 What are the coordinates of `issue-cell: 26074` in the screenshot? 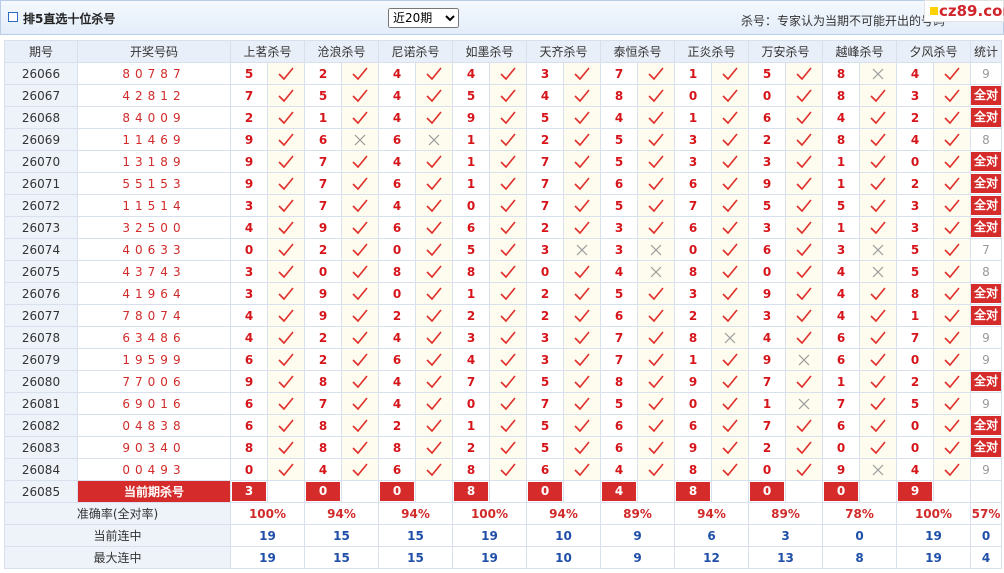 It's located at (41, 249).